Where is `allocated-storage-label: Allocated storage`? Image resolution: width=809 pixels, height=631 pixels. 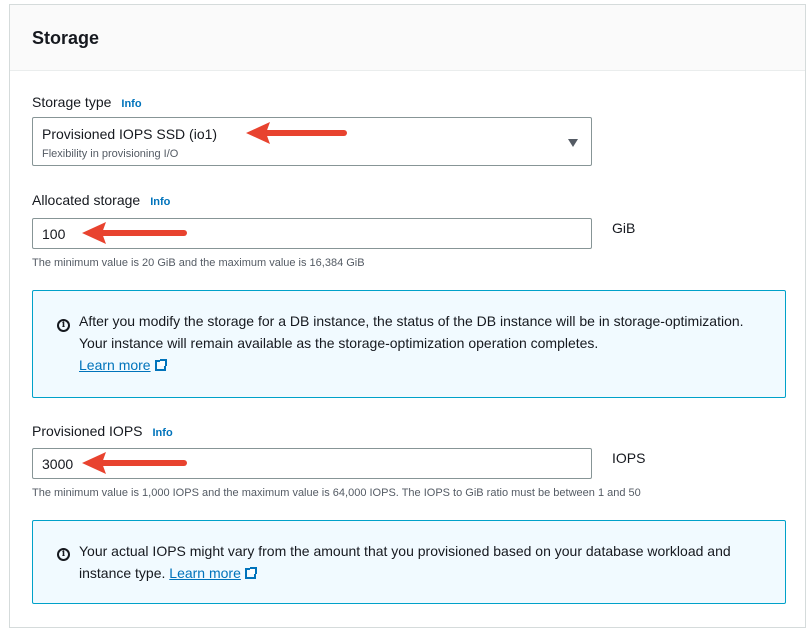
allocated-storage-label: Allocated storage is located at coordinates (86, 200).